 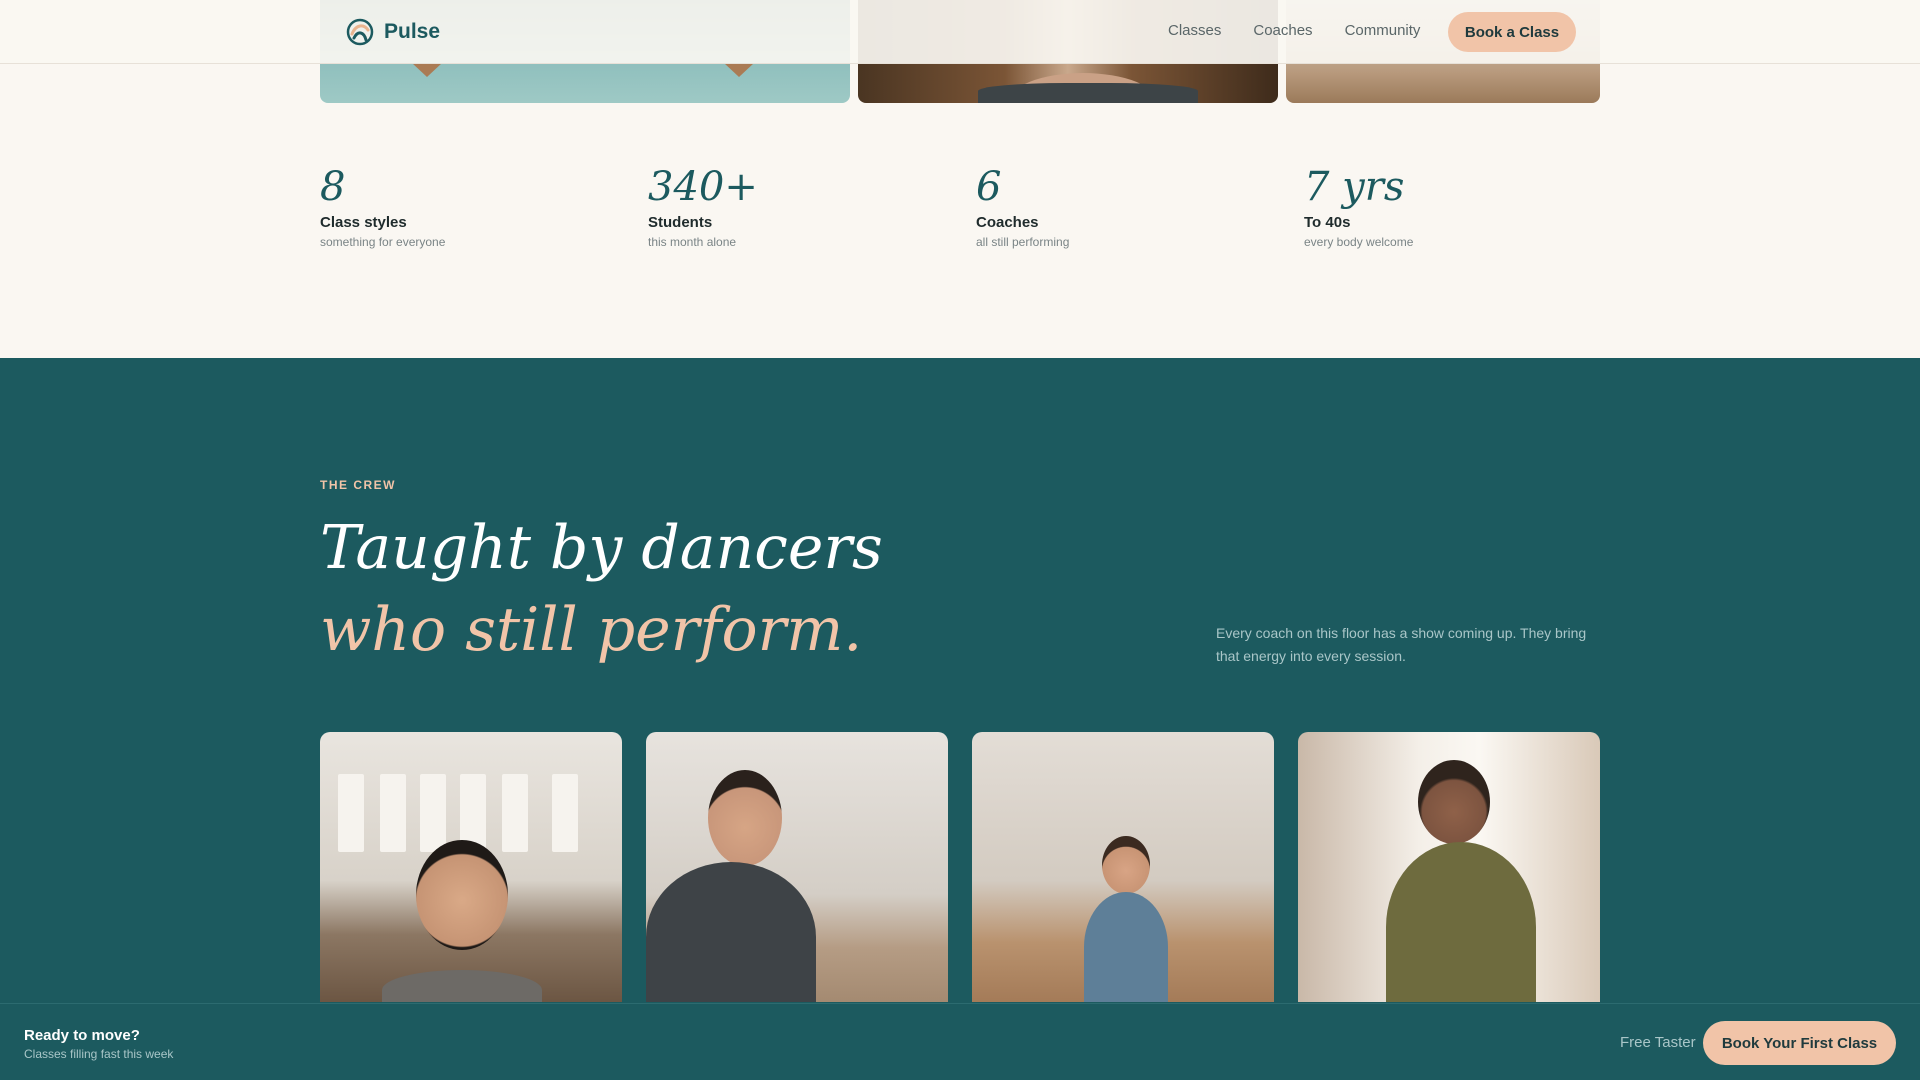 What do you see at coordinates (1512, 32) in the screenshot?
I see `book-class-button: Book a Class` at bounding box center [1512, 32].